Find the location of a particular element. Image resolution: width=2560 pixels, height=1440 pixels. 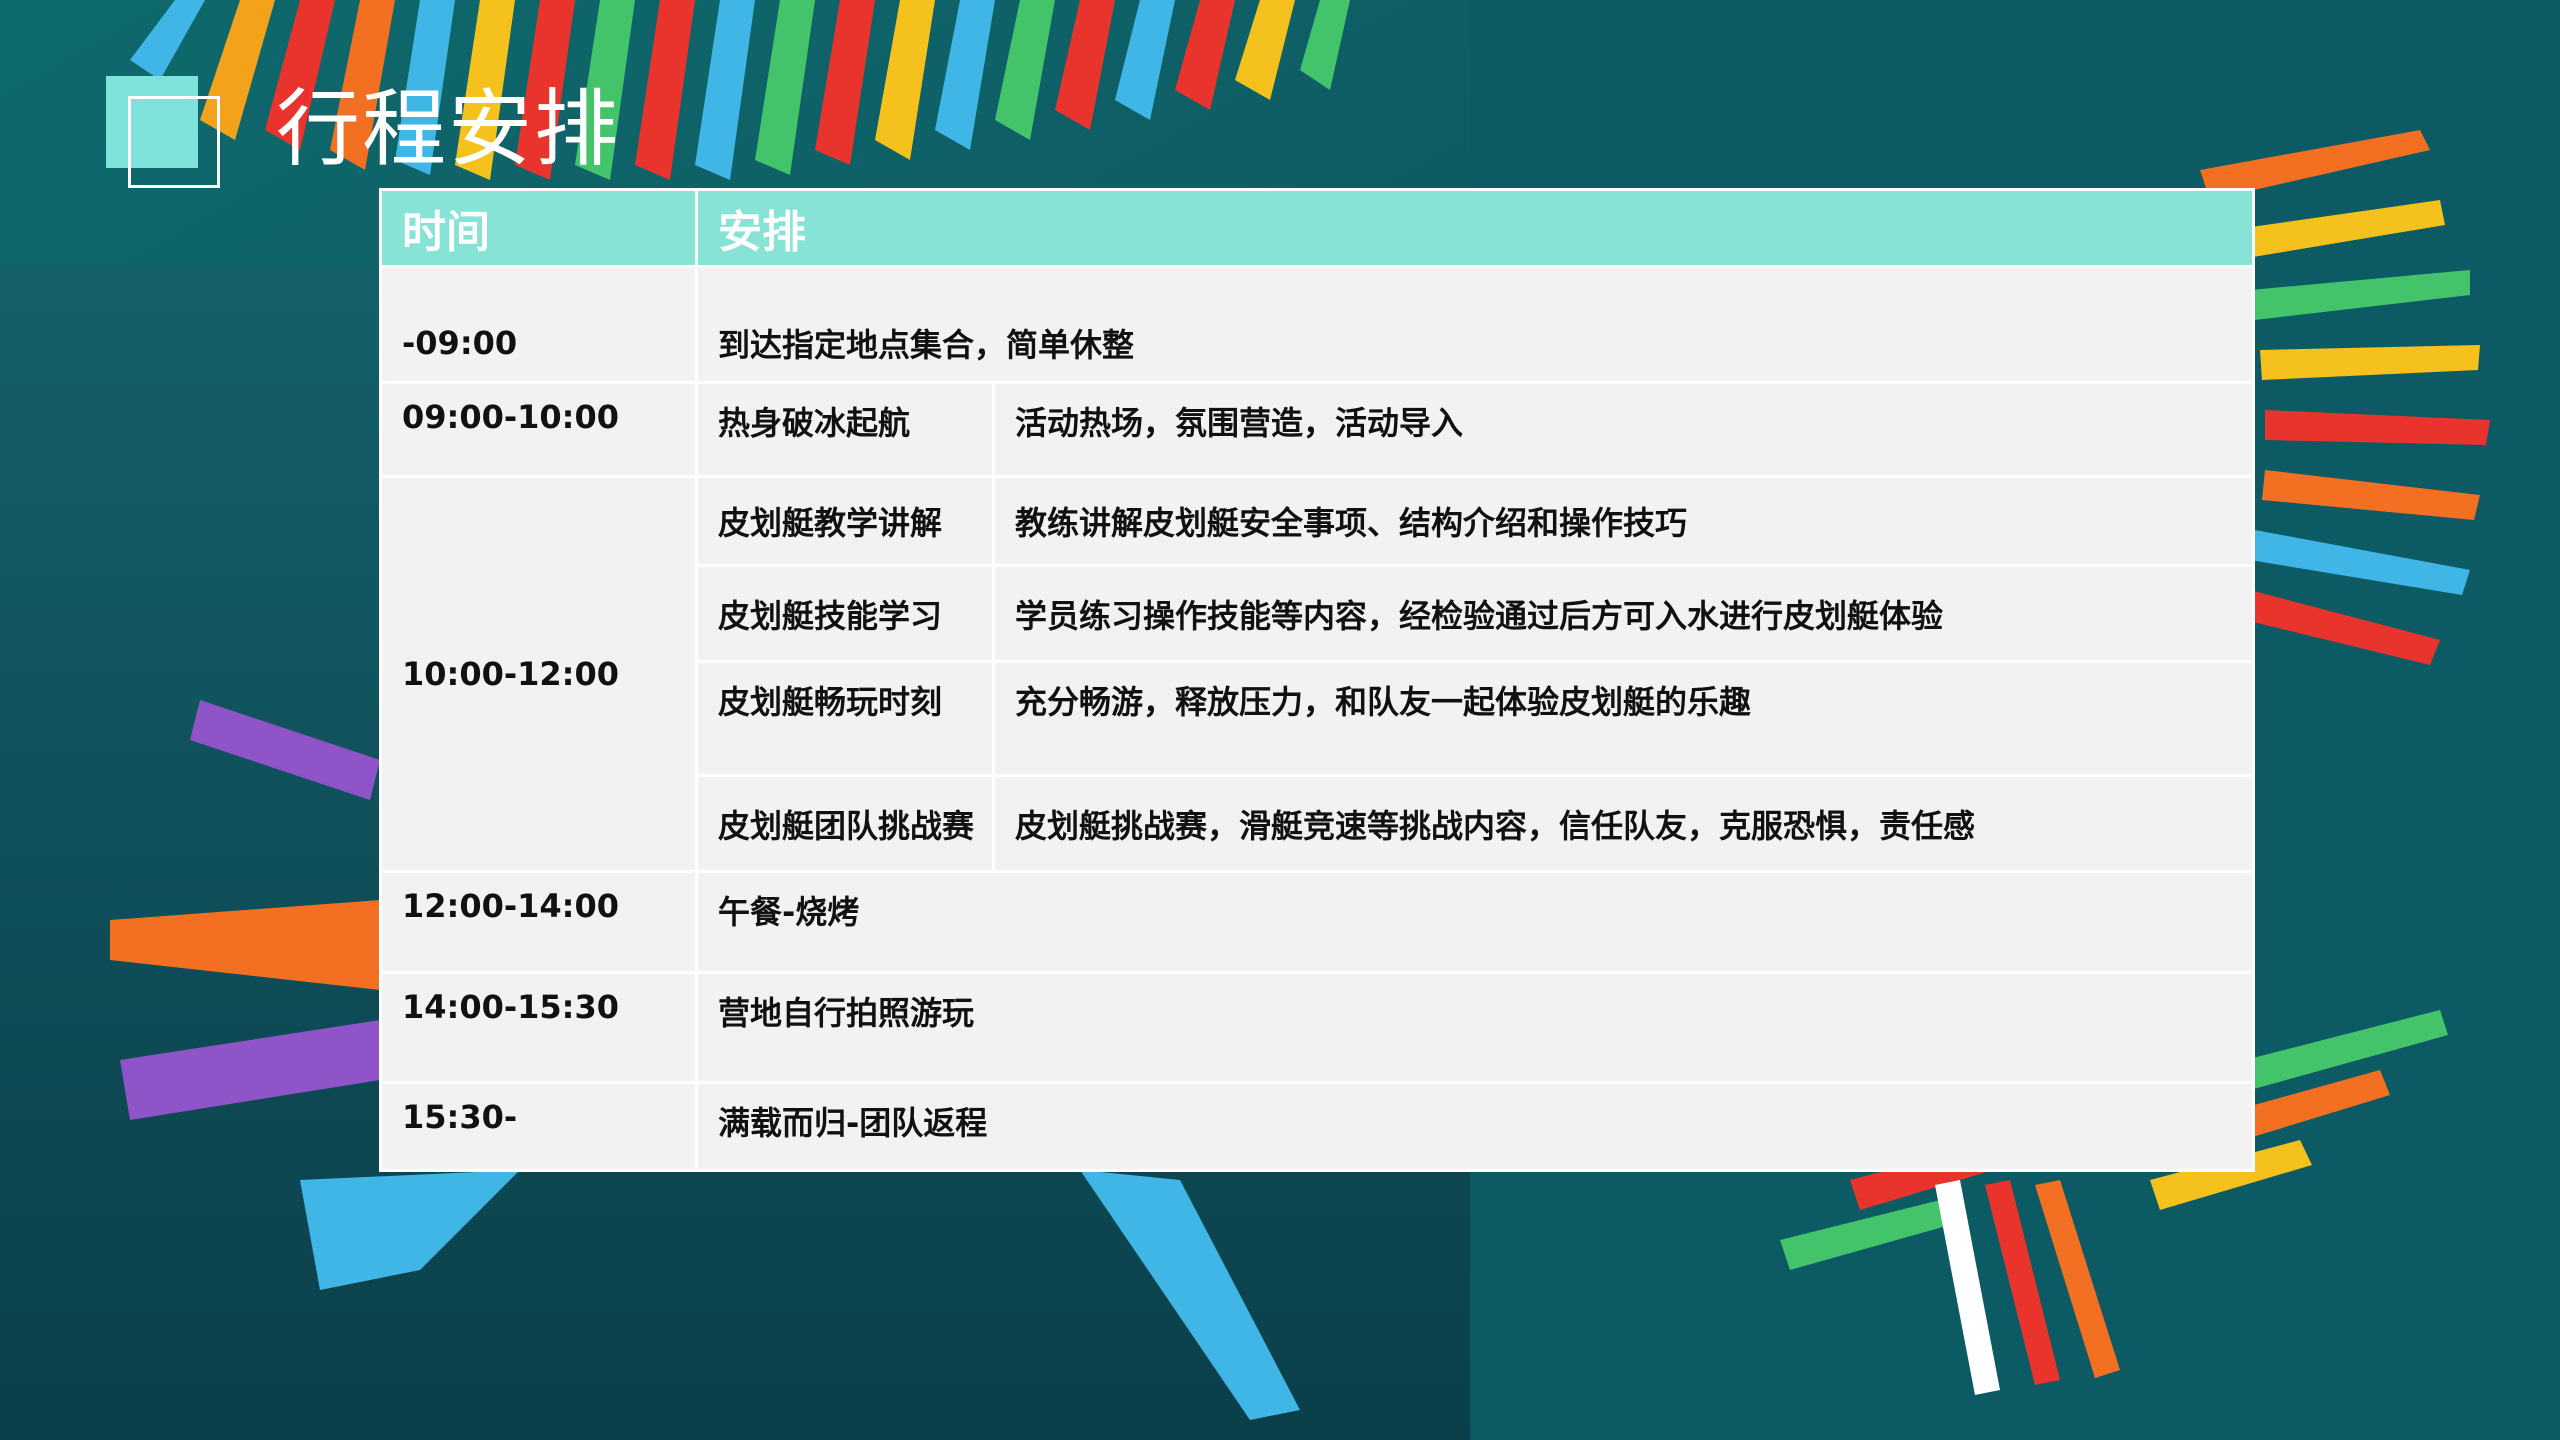

time-cell: 12:00-14:00 is located at coordinates (538, 922).